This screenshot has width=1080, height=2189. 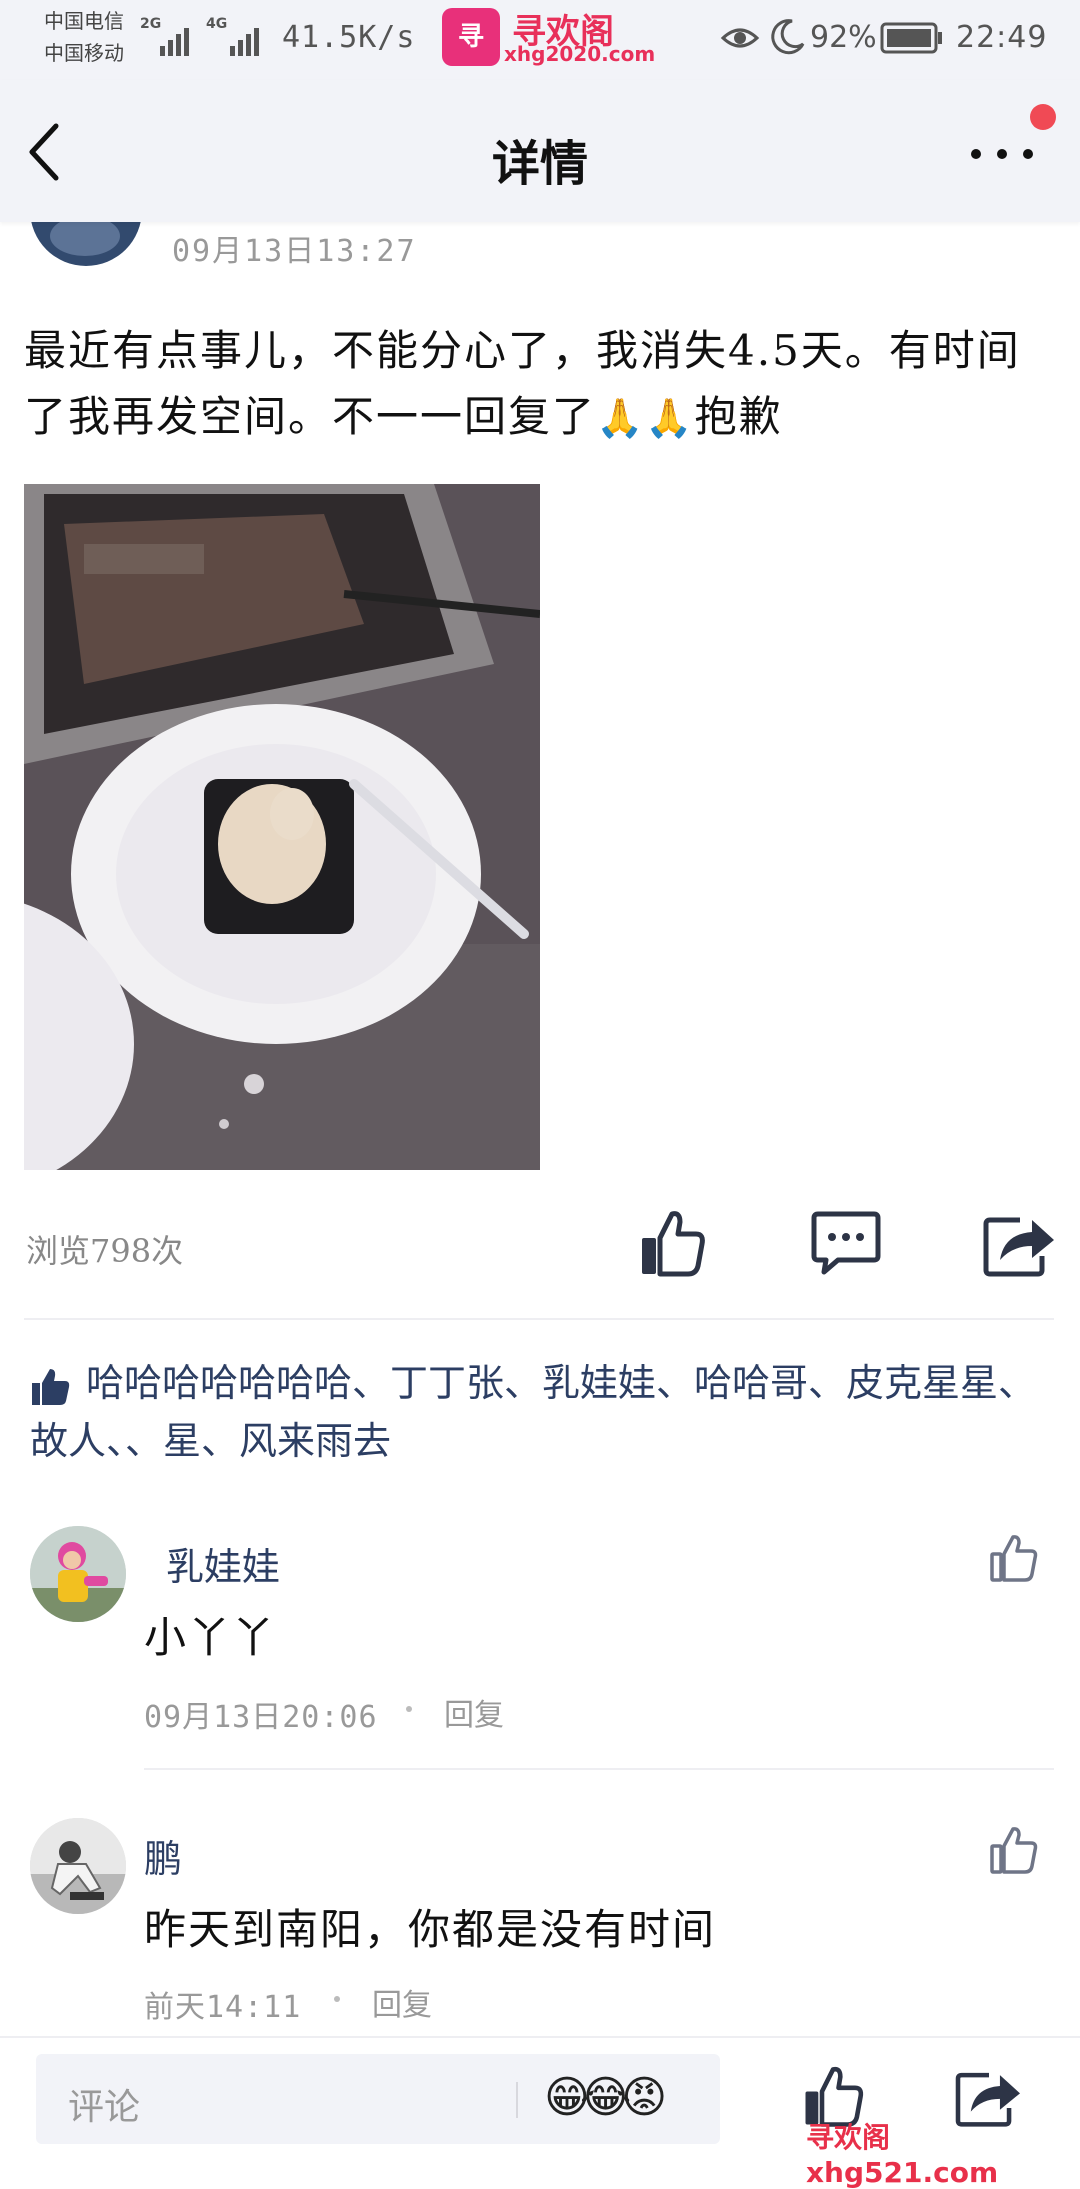 I want to click on net-speed: 41.5K/s, so click(x=349, y=37).